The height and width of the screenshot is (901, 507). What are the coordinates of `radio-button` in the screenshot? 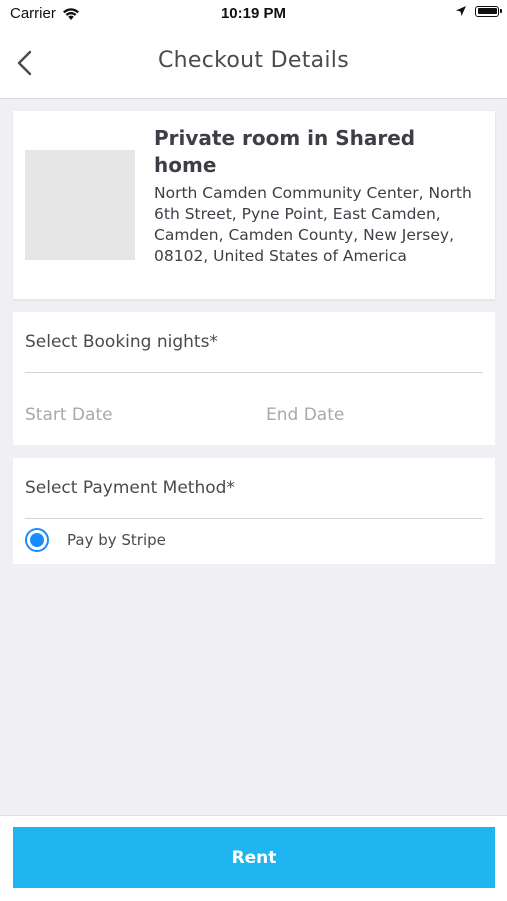 It's located at (37, 540).